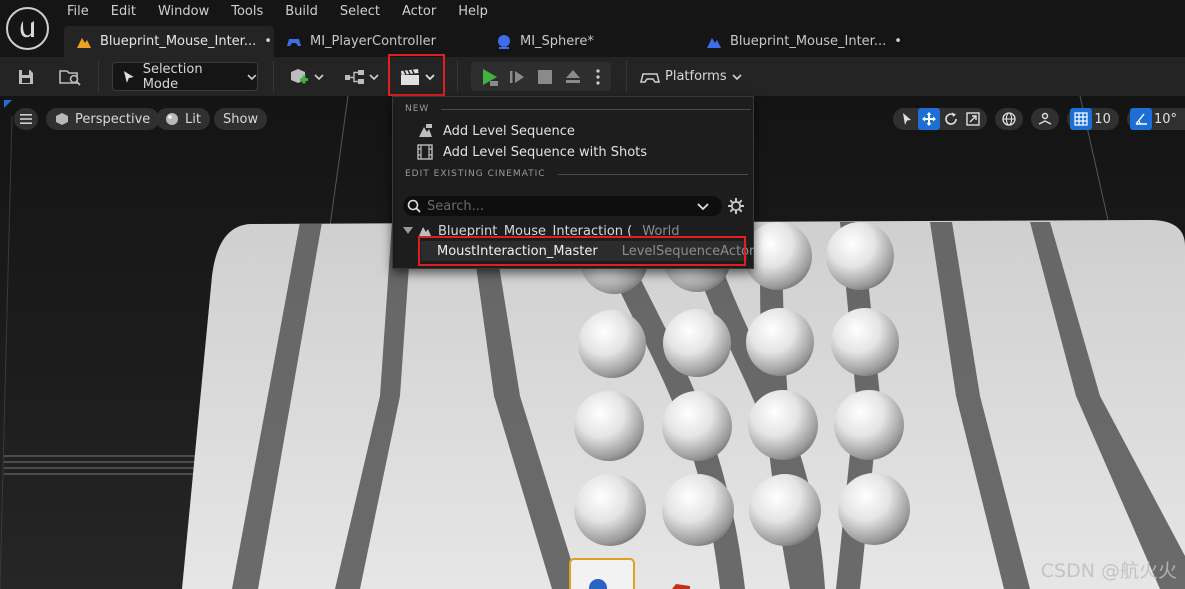  What do you see at coordinates (489, 76) in the screenshot?
I see `play-button` at bounding box center [489, 76].